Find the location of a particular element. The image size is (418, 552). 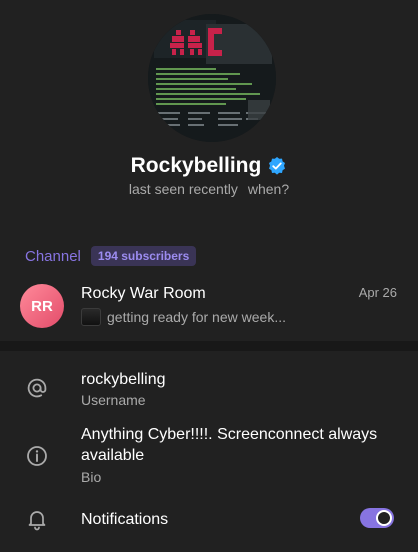

username-label: Username is located at coordinates (113, 400).